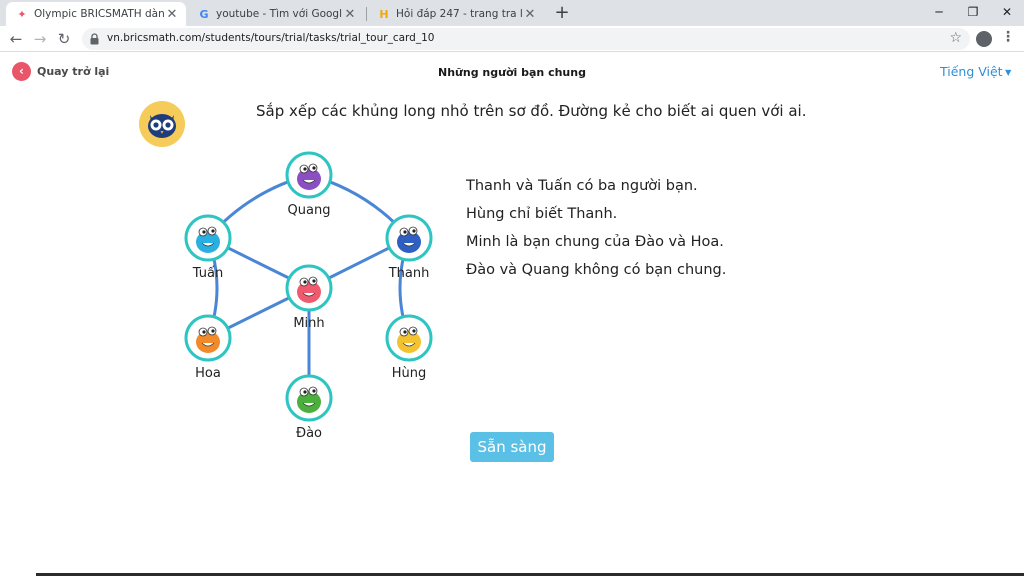 This screenshot has height=576, width=1024. What do you see at coordinates (409, 347) in the screenshot?
I see `dinosaur-node: Hùng` at bounding box center [409, 347].